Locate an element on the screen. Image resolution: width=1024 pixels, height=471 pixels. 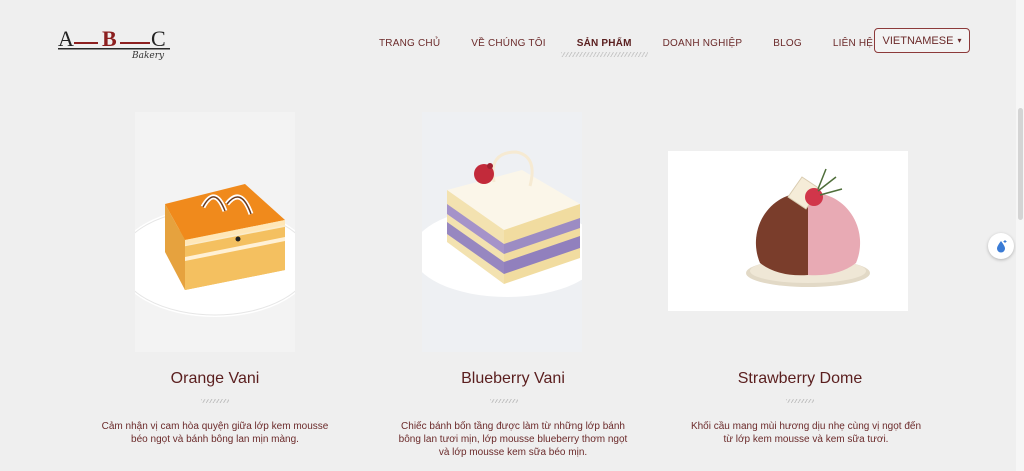
floating-droplet-button is located at coordinates (1001, 246).